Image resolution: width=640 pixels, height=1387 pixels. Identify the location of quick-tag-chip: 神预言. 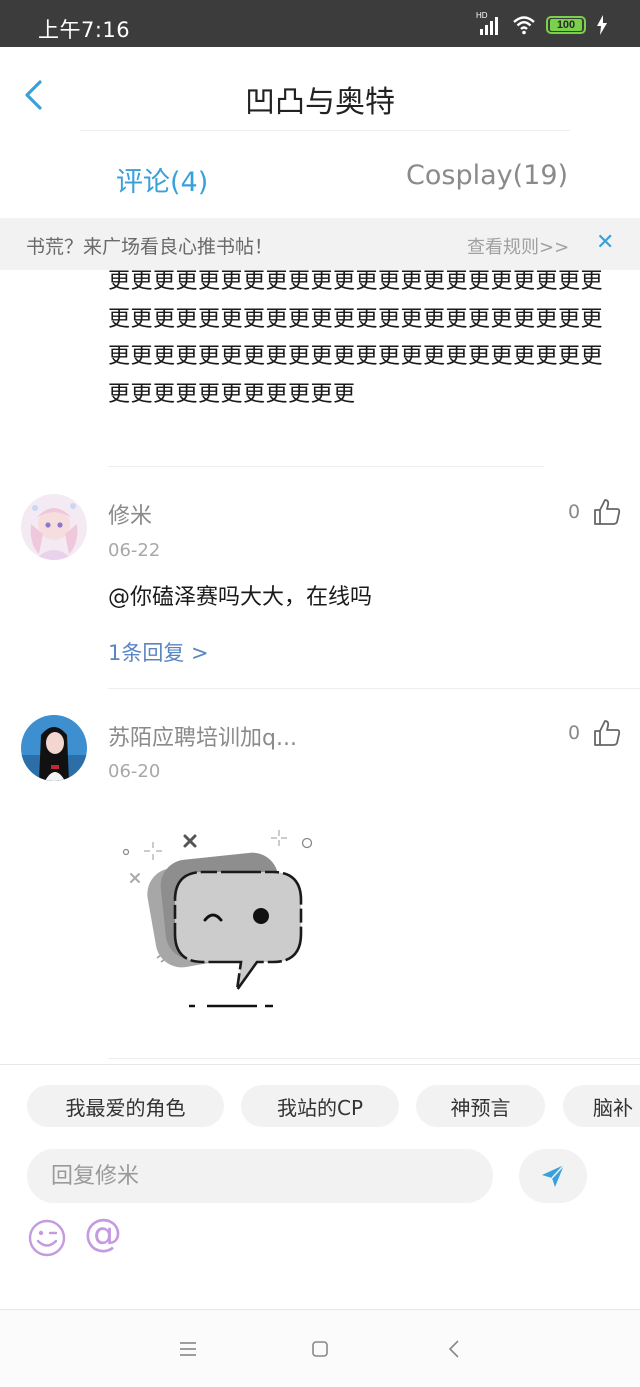
(480, 1106).